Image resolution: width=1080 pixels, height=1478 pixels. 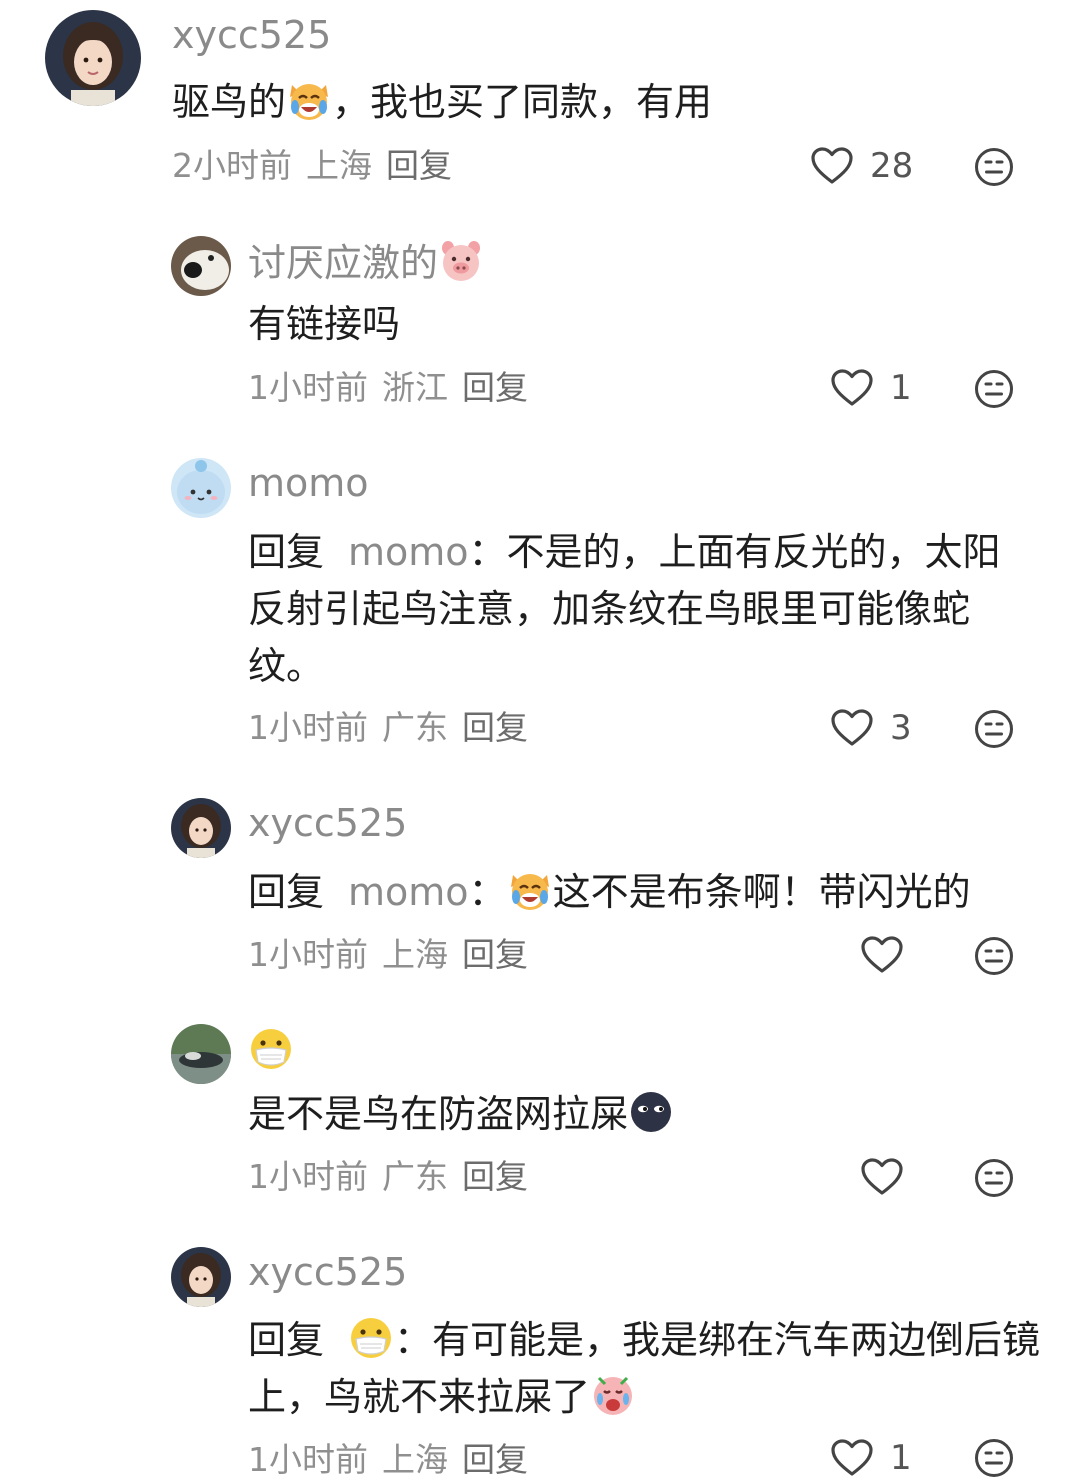 I want to click on username, so click(x=271, y=1050).